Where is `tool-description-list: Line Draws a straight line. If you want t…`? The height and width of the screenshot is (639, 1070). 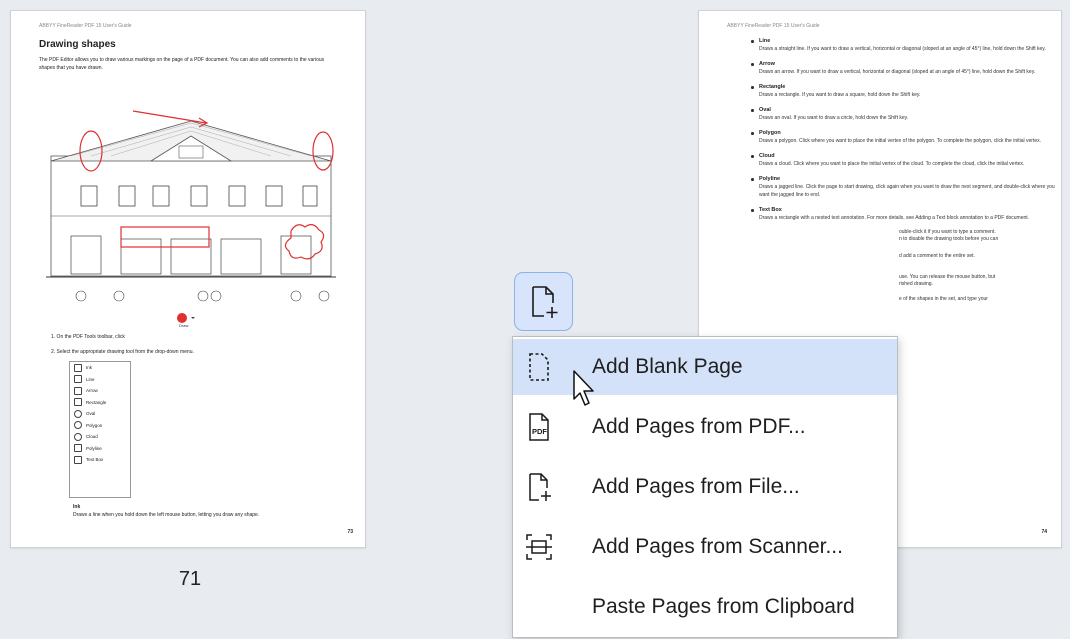
tool-description-list: Line Draws a straight line. If you want t… is located at coordinates (903, 170).